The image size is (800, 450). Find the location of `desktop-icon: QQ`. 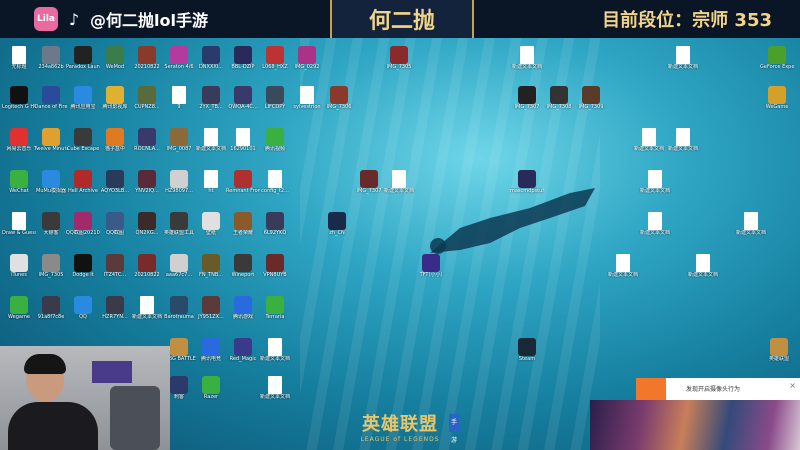

desktop-icon: QQ is located at coordinates (83, 308).